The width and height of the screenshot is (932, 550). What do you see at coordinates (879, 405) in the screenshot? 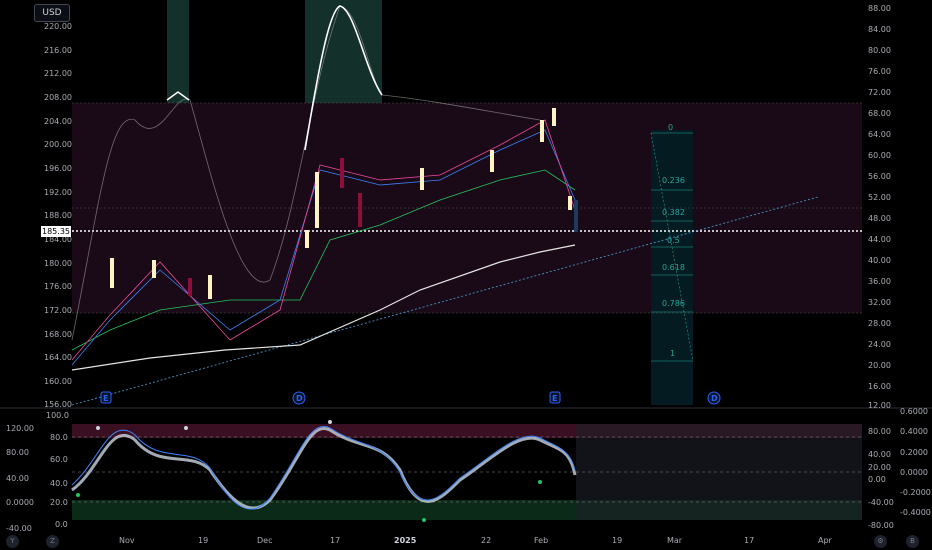
I see `svg-text: 12.00` at bounding box center [879, 405].